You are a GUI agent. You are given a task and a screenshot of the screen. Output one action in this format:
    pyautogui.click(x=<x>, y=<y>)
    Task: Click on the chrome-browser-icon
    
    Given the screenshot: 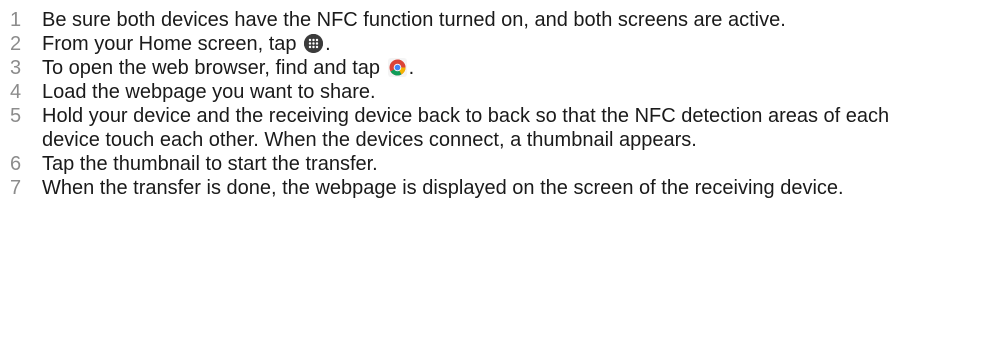 What is the action you would take?
    pyautogui.click(x=397, y=67)
    